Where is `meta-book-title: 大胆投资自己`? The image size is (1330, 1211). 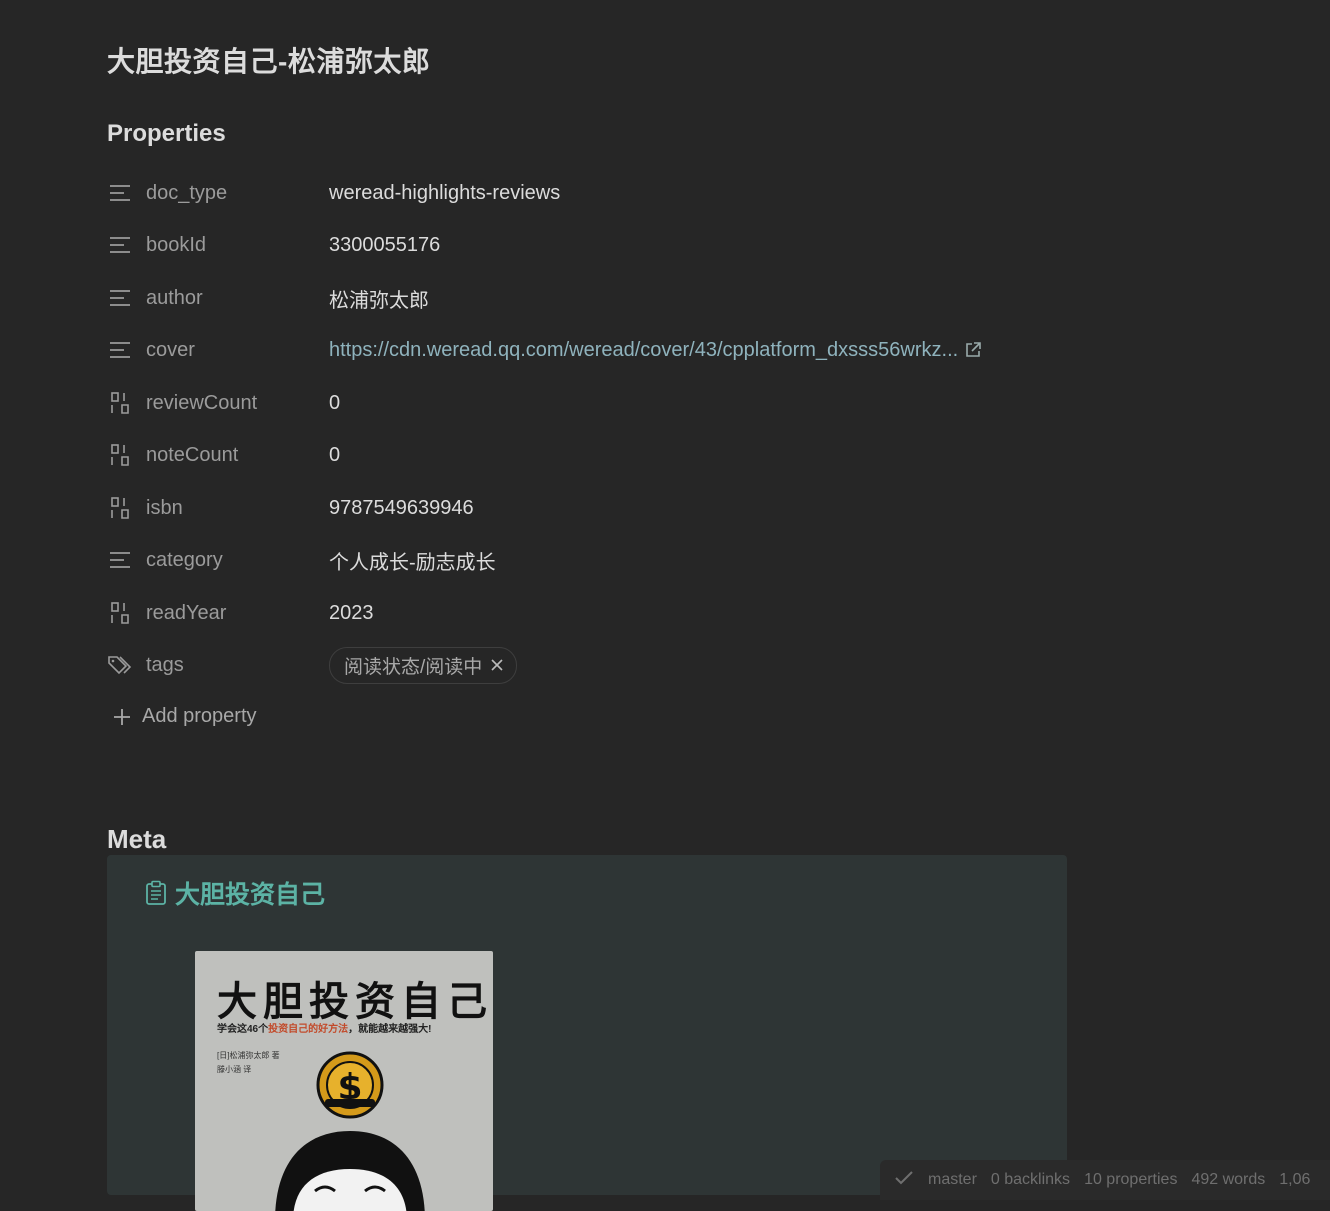
meta-book-title: 大胆投资自己 is located at coordinates (235, 893).